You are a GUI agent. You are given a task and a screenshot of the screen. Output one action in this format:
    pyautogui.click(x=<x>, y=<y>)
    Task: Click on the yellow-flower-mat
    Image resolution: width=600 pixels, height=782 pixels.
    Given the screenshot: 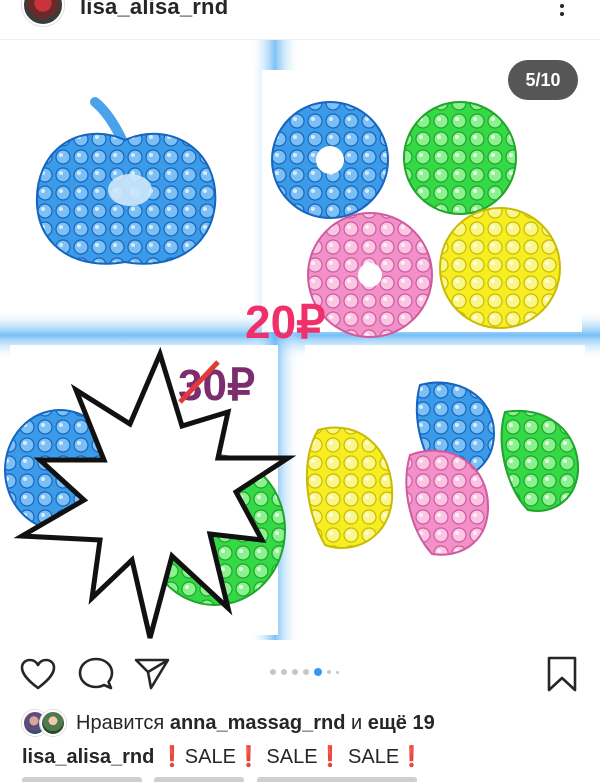 What is the action you would take?
    pyautogui.click(x=500, y=268)
    